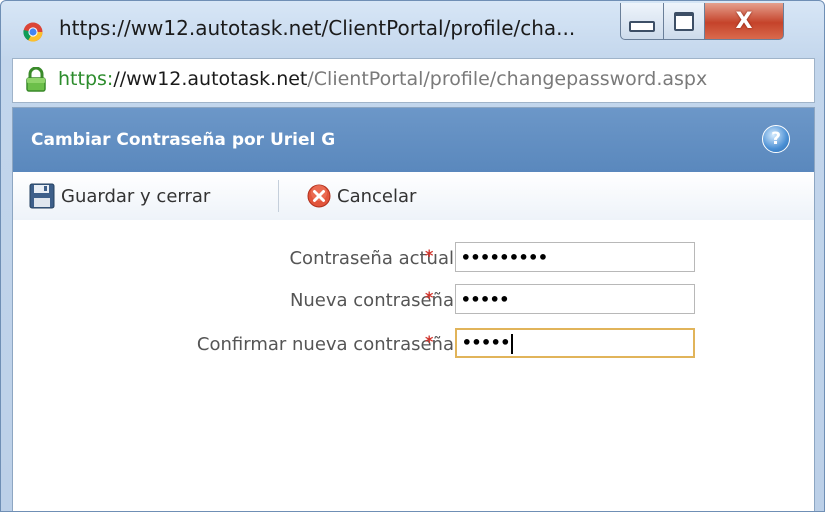 The image size is (825, 512). I want to click on maximize-button, so click(684, 21).